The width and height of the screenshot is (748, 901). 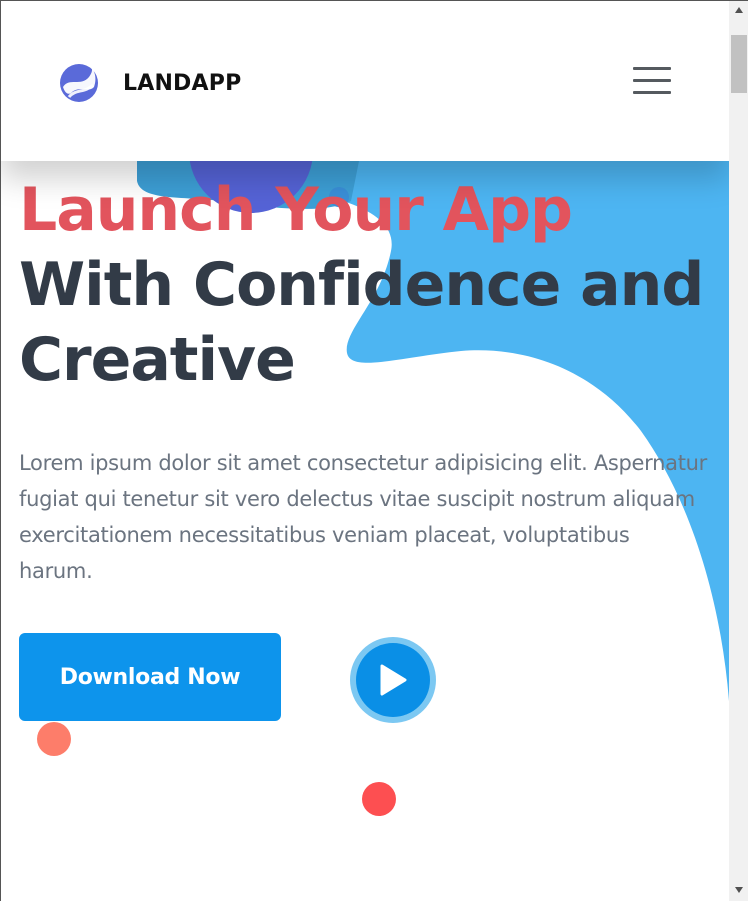 I want to click on scrollbar-thumb, so click(x=739, y=64).